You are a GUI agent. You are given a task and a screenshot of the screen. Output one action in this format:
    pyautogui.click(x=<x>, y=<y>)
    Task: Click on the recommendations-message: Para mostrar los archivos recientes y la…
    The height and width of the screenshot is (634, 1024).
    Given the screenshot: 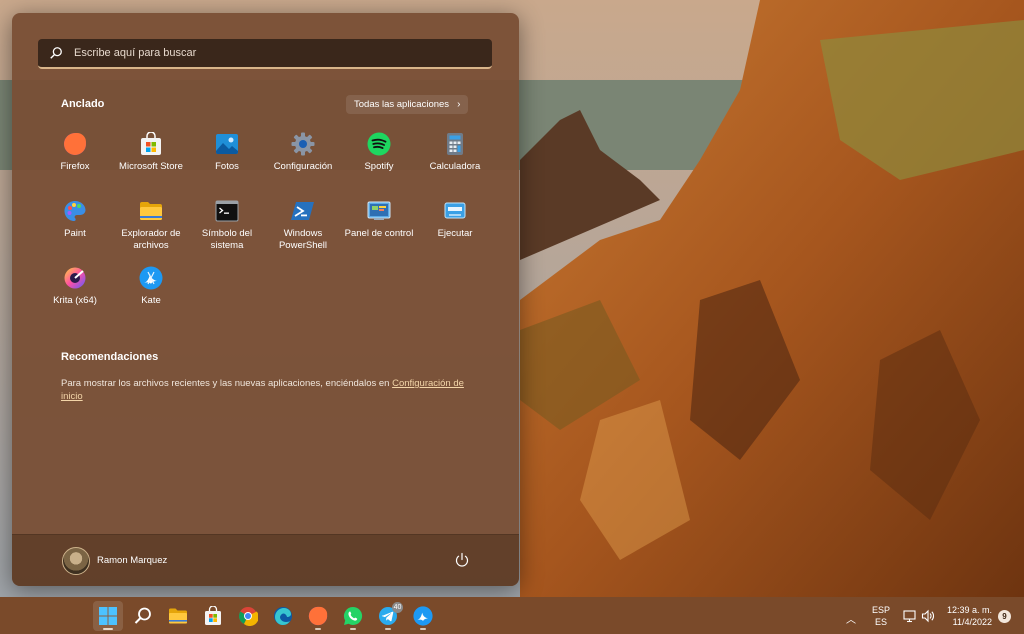 What is the action you would take?
    pyautogui.click(x=271, y=390)
    